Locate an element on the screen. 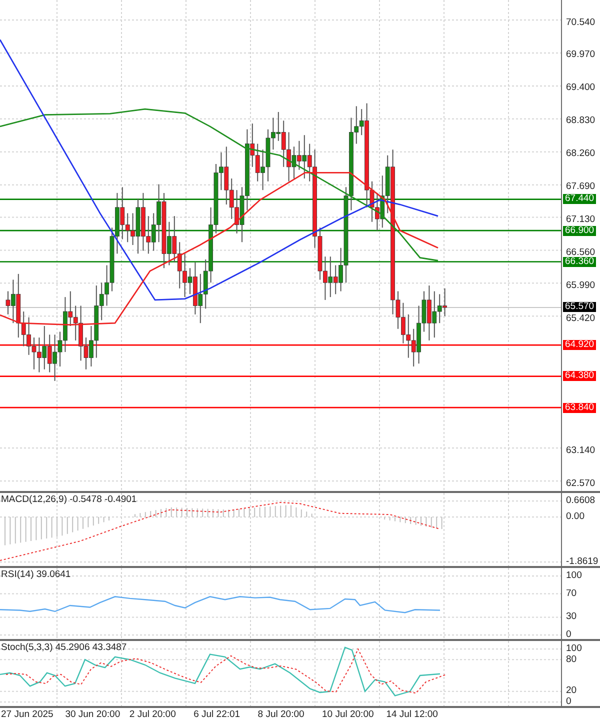 This screenshot has width=600, height=726. price-tick: 67.690 is located at coordinates (581, 186).